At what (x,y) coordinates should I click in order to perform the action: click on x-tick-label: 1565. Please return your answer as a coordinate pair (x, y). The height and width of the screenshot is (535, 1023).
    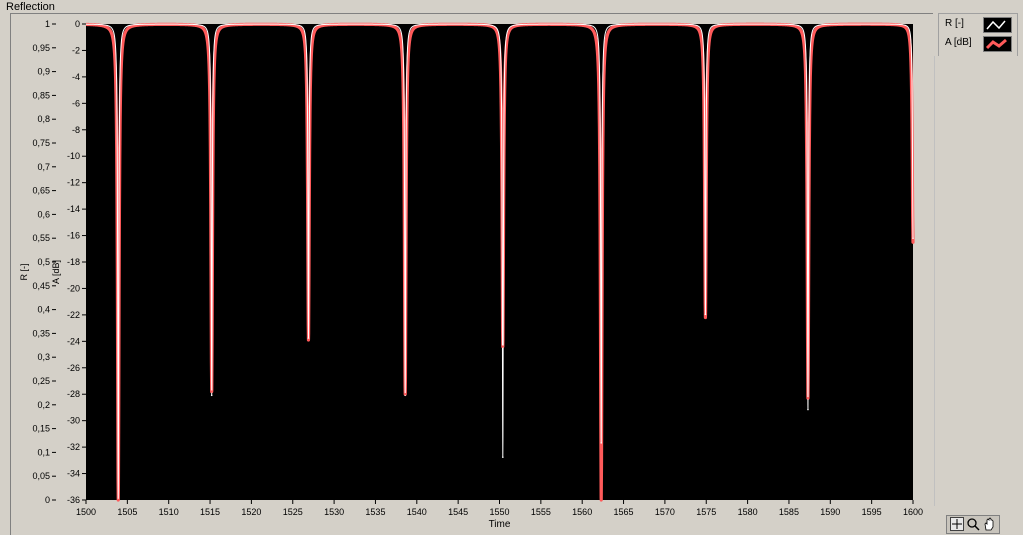
    Looking at the image, I should click on (624, 512).